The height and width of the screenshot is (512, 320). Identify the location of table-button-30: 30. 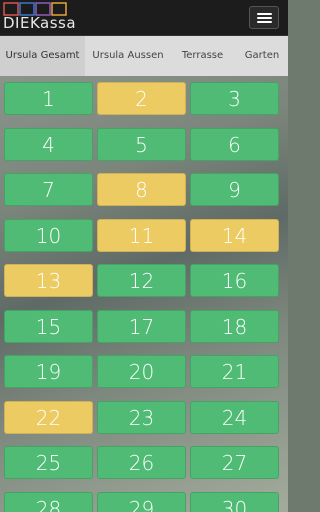
(234, 502).